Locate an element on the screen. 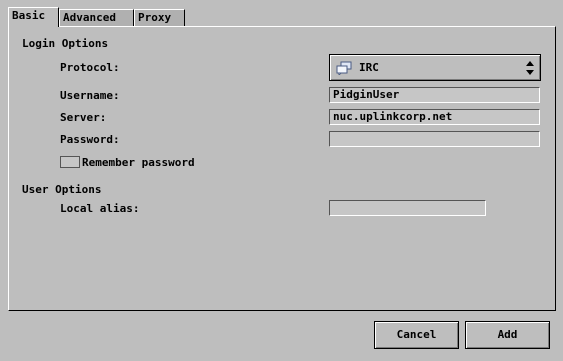  tab-advanced: Advanced is located at coordinates (96, 17).